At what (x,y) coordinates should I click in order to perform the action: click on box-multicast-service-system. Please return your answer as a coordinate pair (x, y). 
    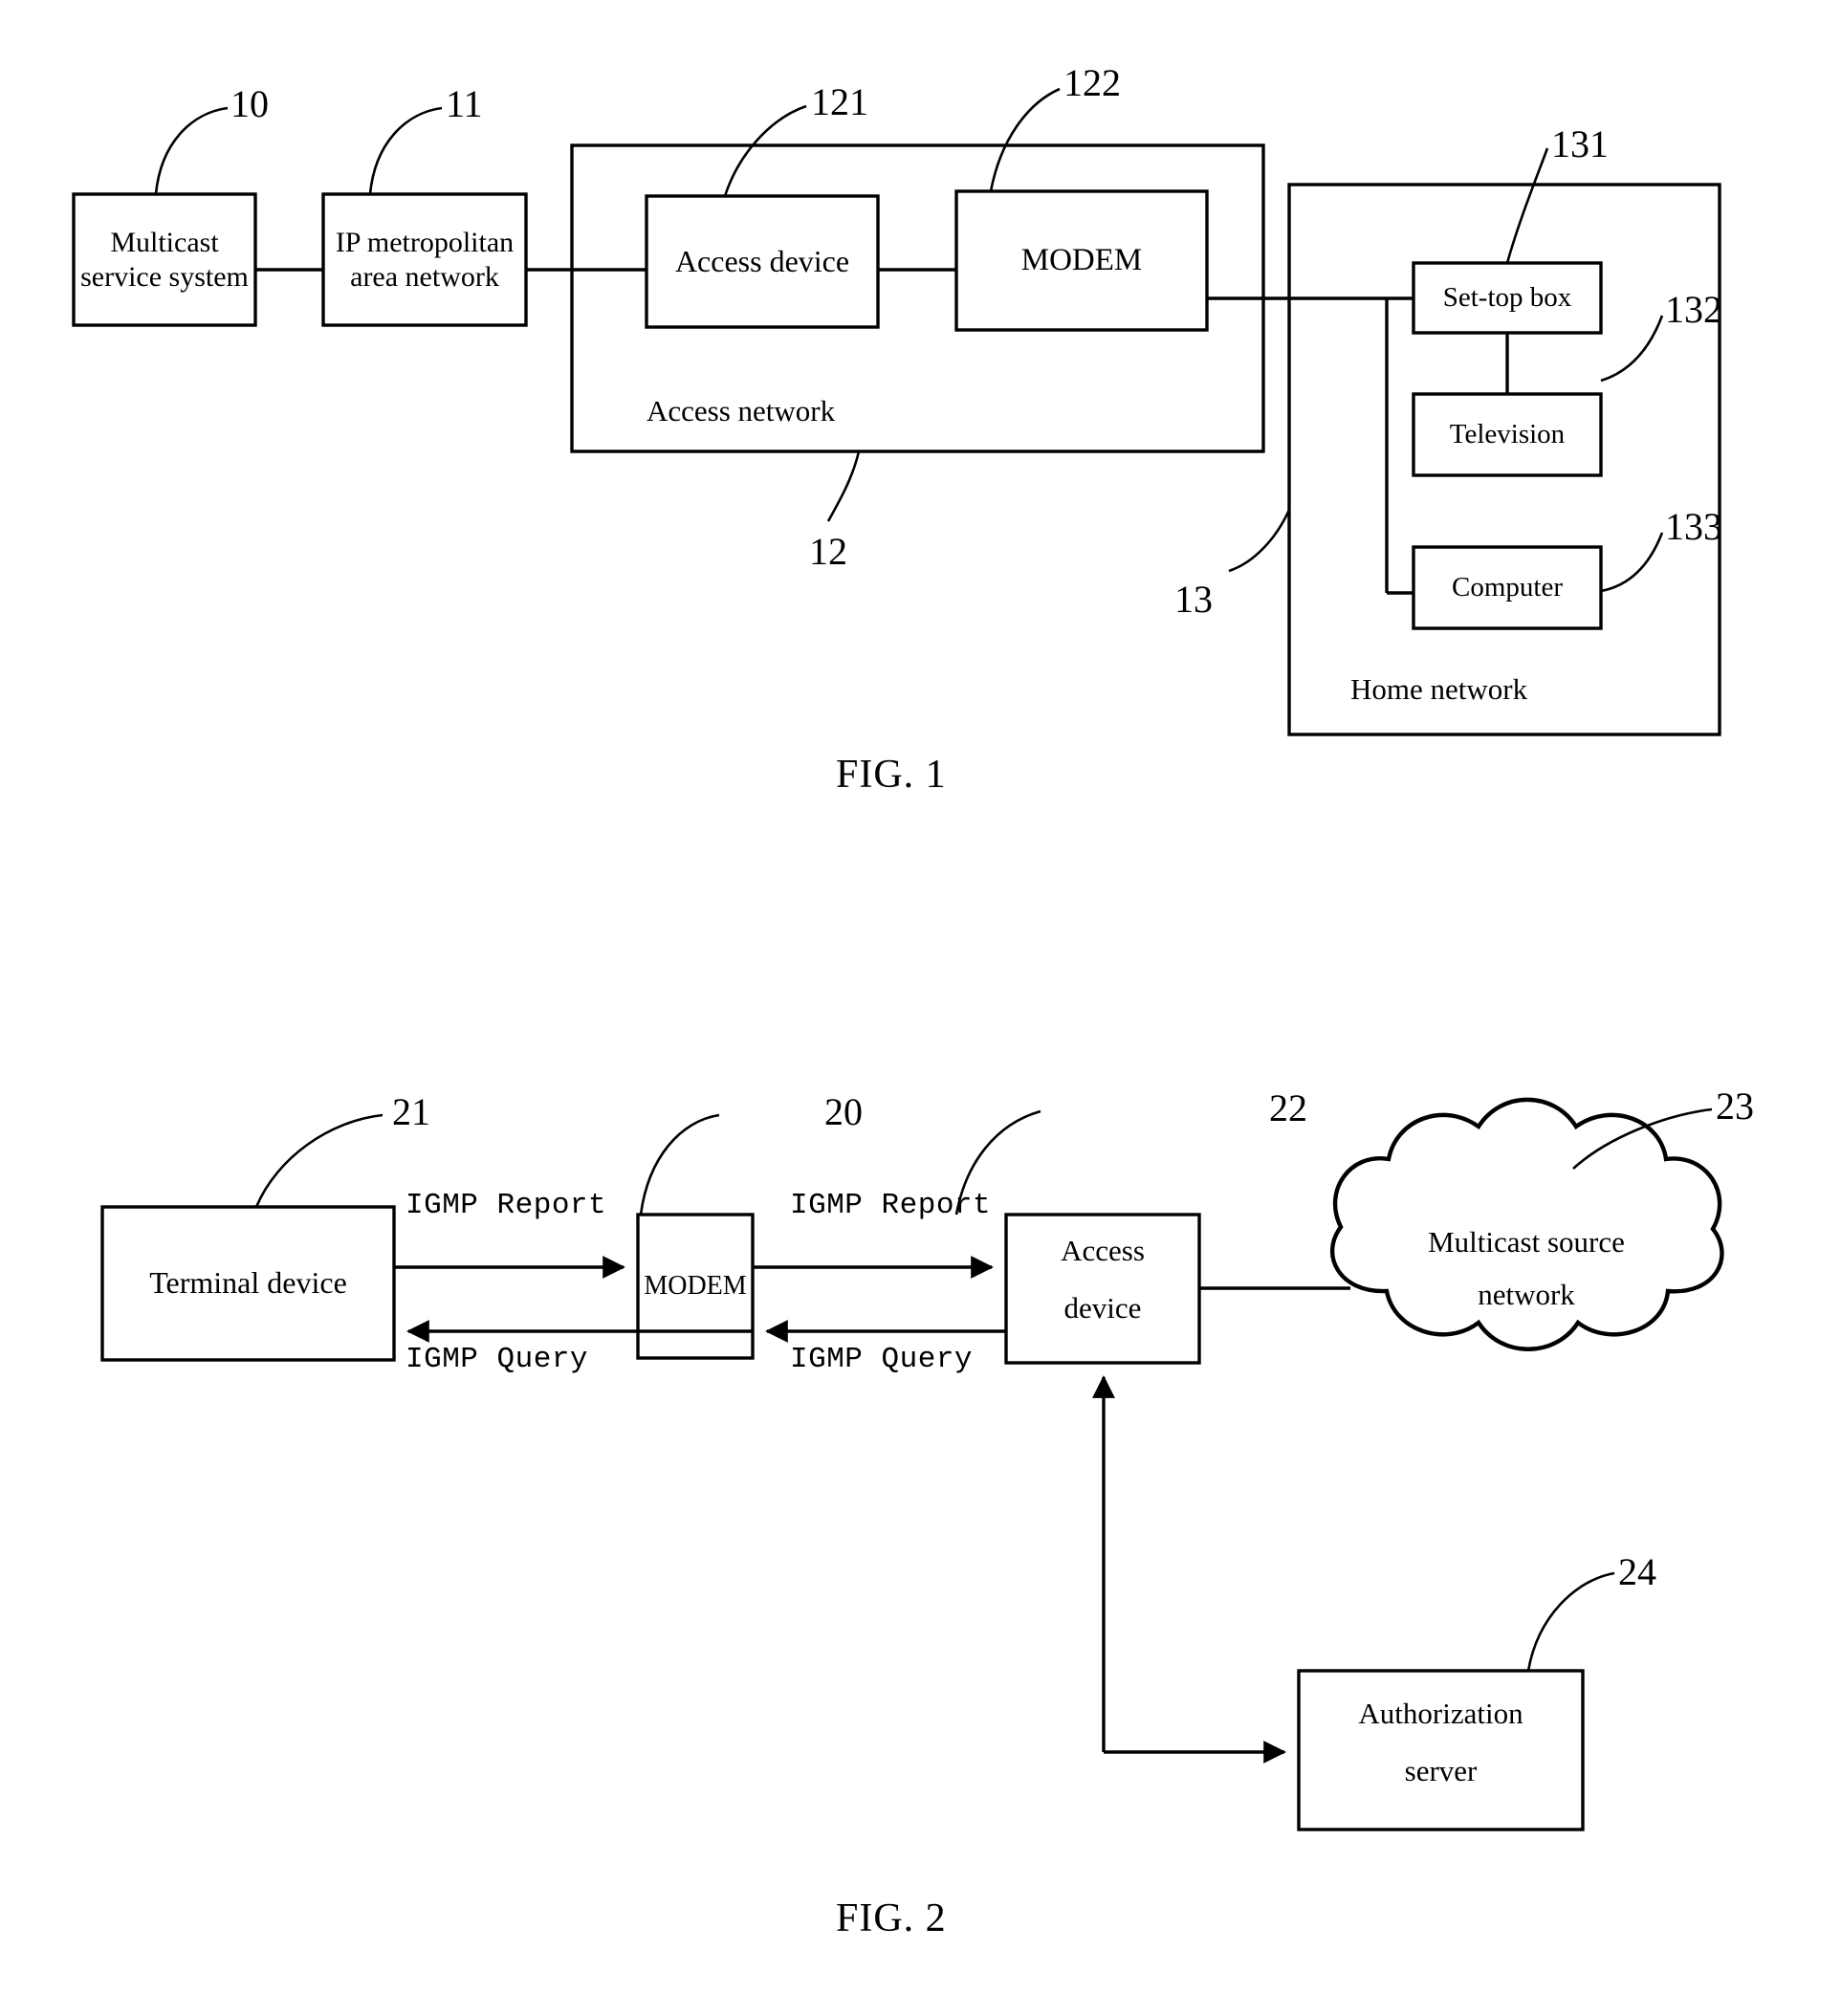
    Looking at the image, I should click on (164, 259).